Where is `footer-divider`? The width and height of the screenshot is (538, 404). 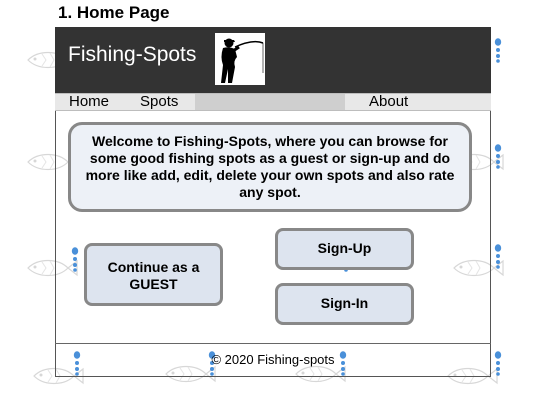
footer-divider is located at coordinates (273, 343).